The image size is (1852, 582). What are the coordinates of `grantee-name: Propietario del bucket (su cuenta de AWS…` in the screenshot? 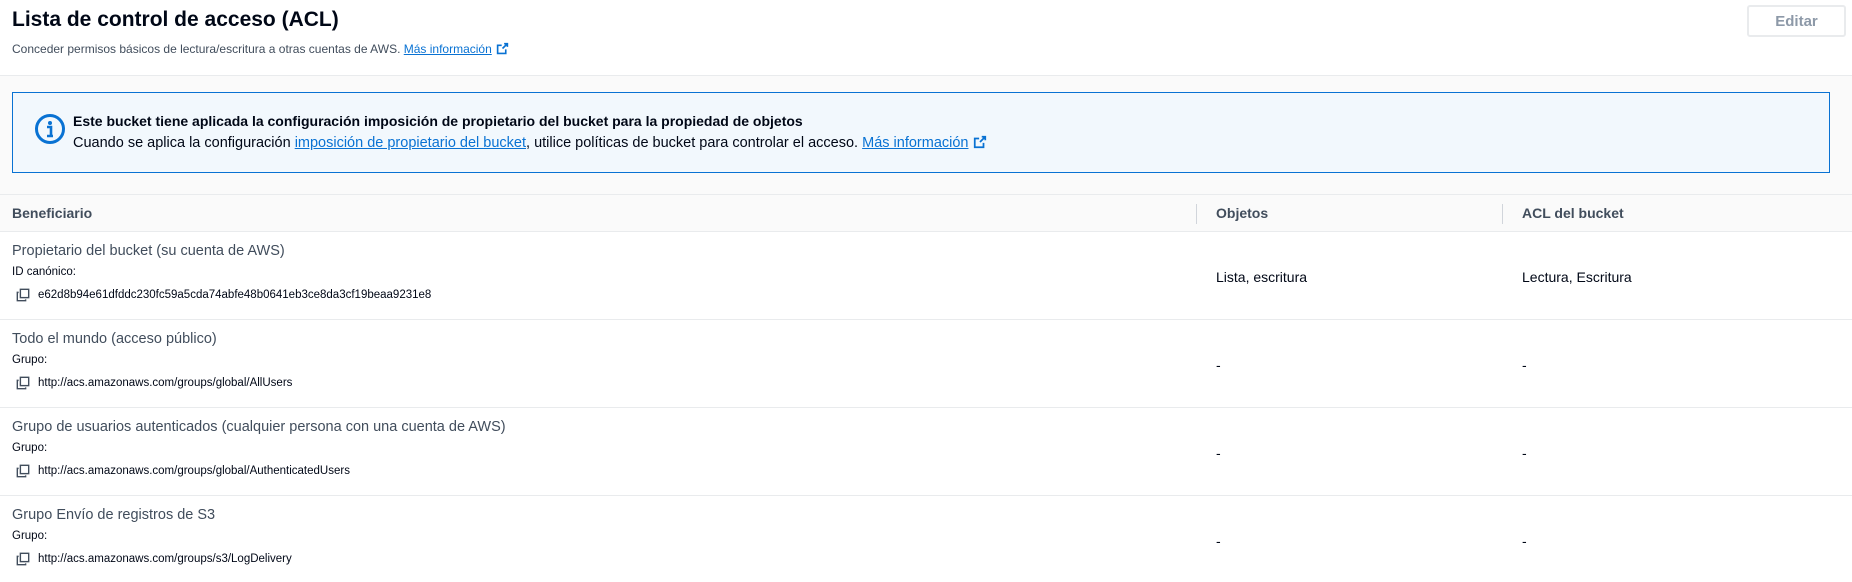 It's located at (148, 251).